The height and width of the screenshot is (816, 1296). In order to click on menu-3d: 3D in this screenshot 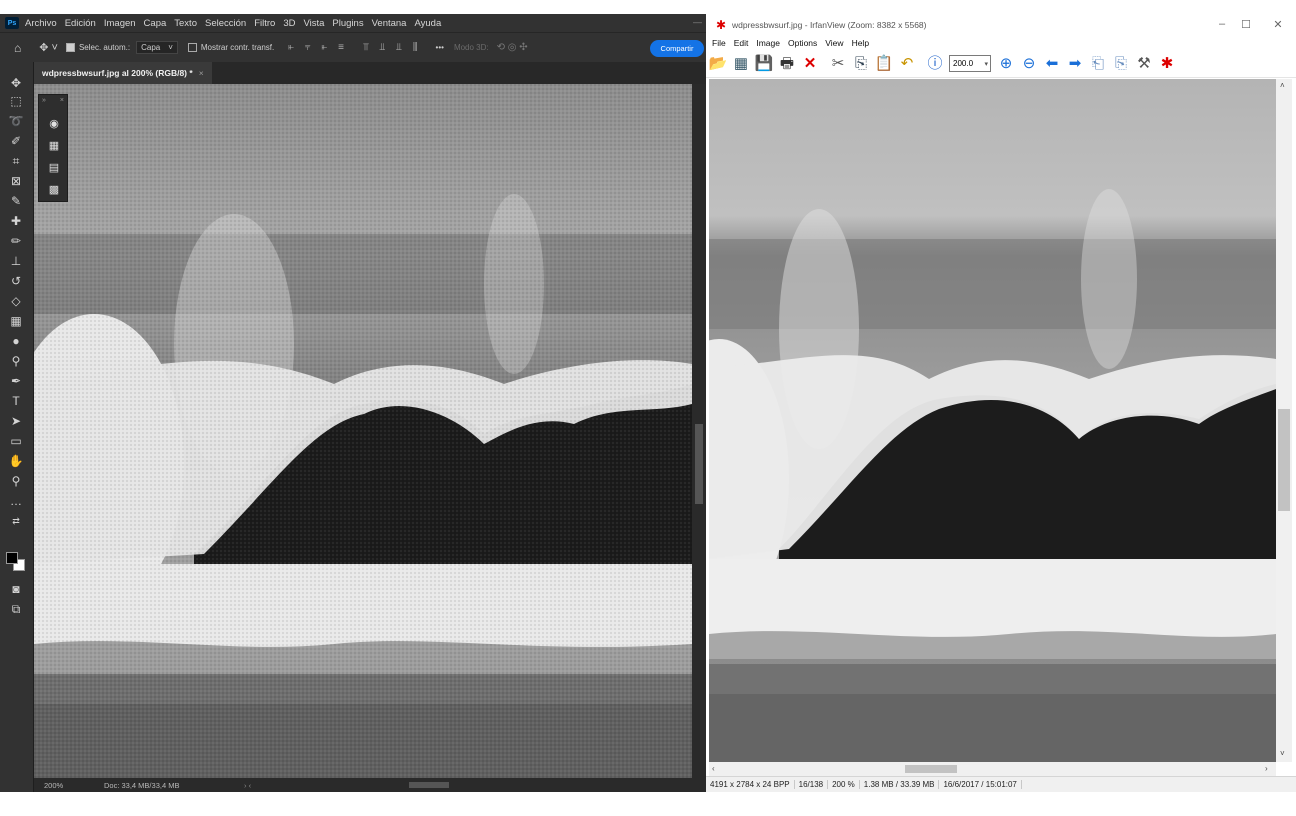, I will do `click(289, 23)`.